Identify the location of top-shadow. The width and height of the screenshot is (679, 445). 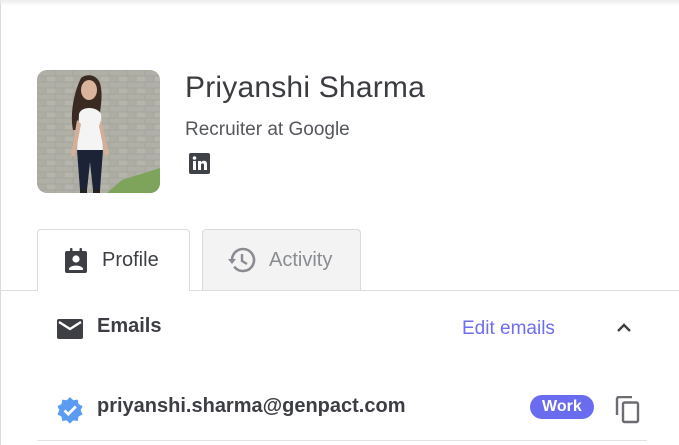
(339, 3).